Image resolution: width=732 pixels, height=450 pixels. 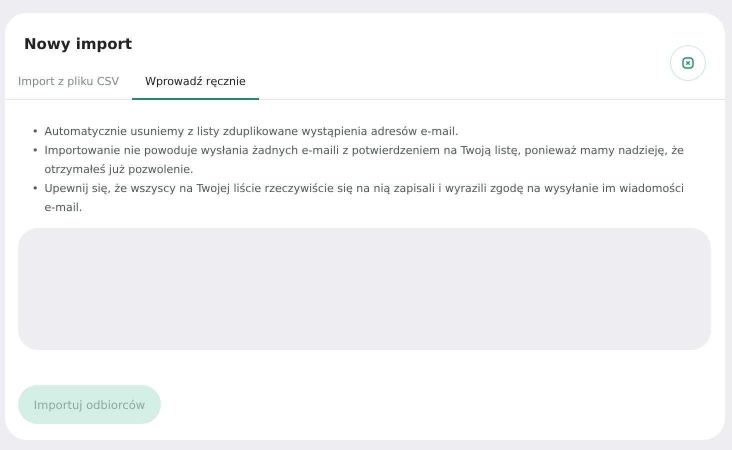 I want to click on close-button, so click(x=688, y=63).